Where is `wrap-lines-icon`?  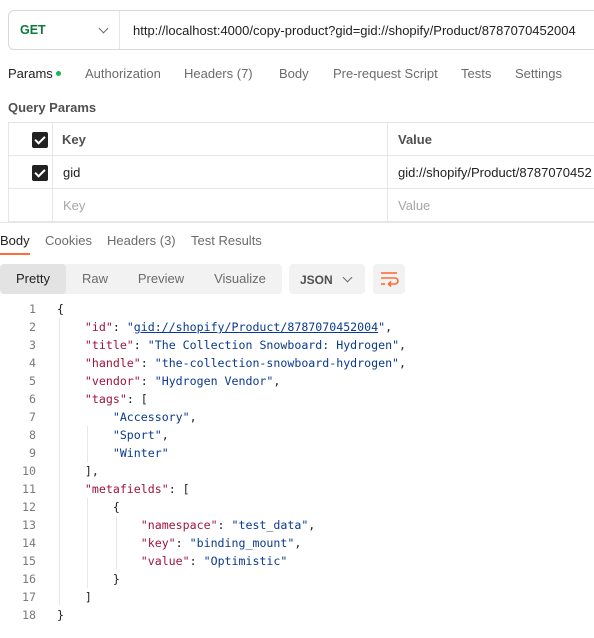
wrap-lines-icon is located at coordinates (390, 280).